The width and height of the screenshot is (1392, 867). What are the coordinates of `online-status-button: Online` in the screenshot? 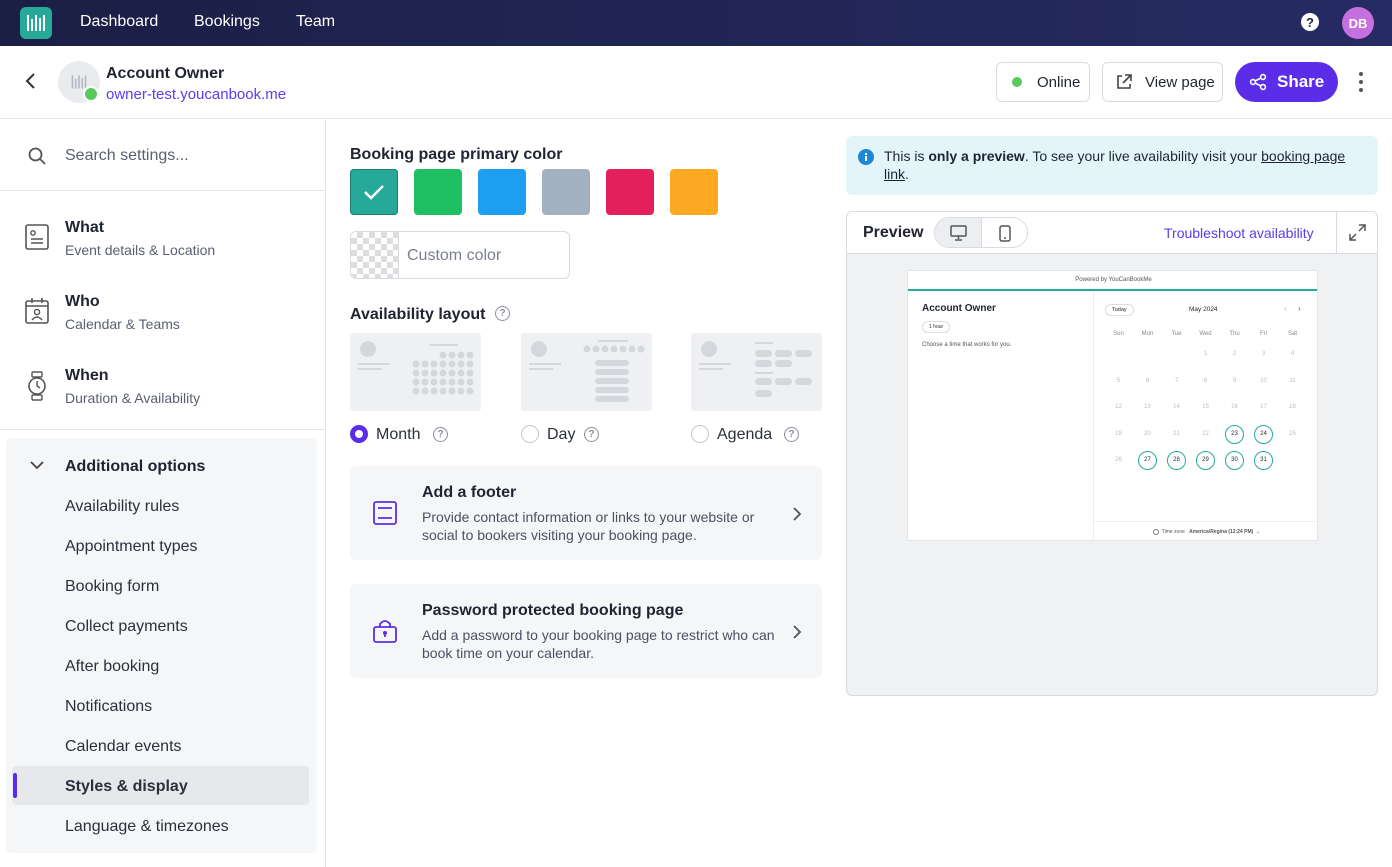 It's located at (1043, 82).